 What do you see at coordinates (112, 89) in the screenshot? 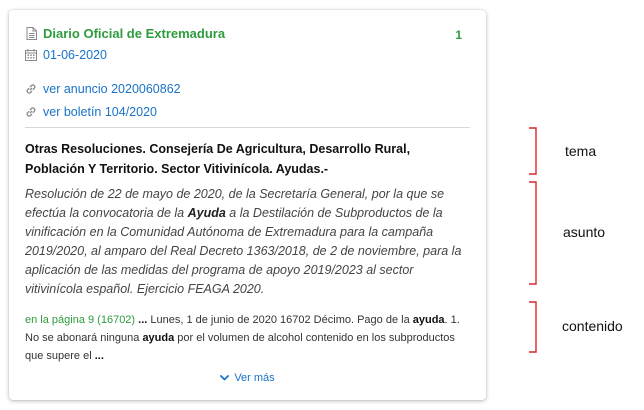
I see `ver-anuncio-label: ver anuncio 2020060862` at bounding box center [112, 89].